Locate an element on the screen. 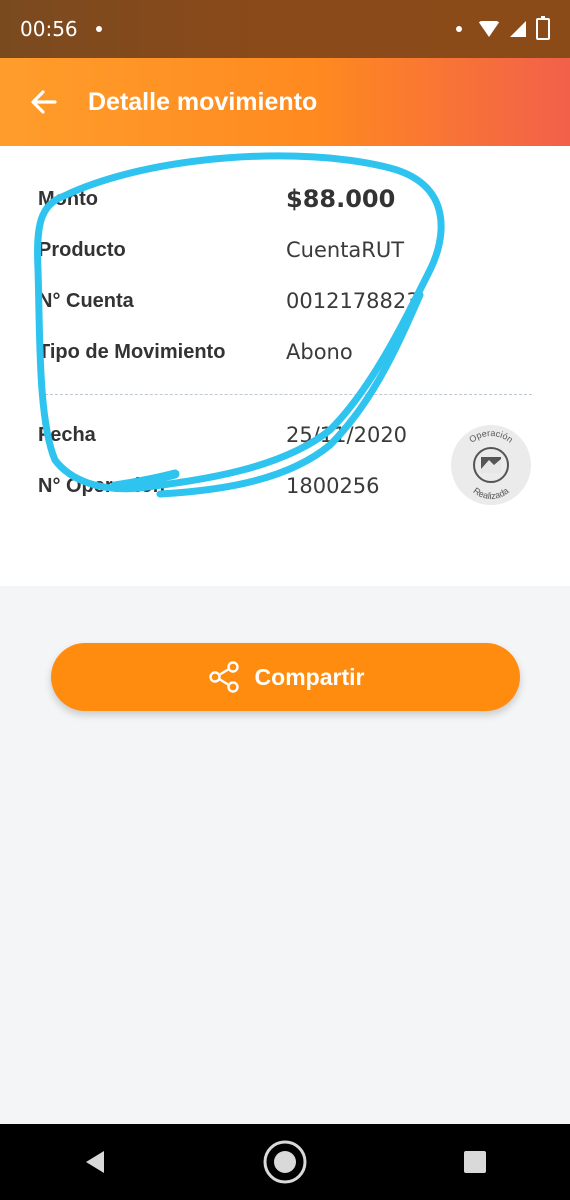  nav-back-button is located at coordinates (95, 1162).